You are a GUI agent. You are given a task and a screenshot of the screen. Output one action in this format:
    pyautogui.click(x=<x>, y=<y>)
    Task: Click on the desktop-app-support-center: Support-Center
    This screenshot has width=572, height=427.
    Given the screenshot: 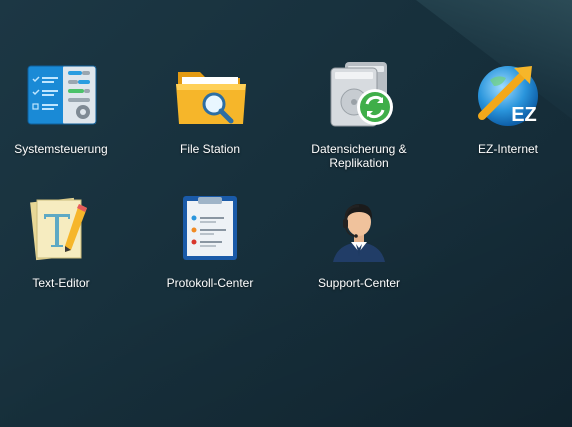 What is the action you would take?
    pyautogui.click(x=359, y=247)
    